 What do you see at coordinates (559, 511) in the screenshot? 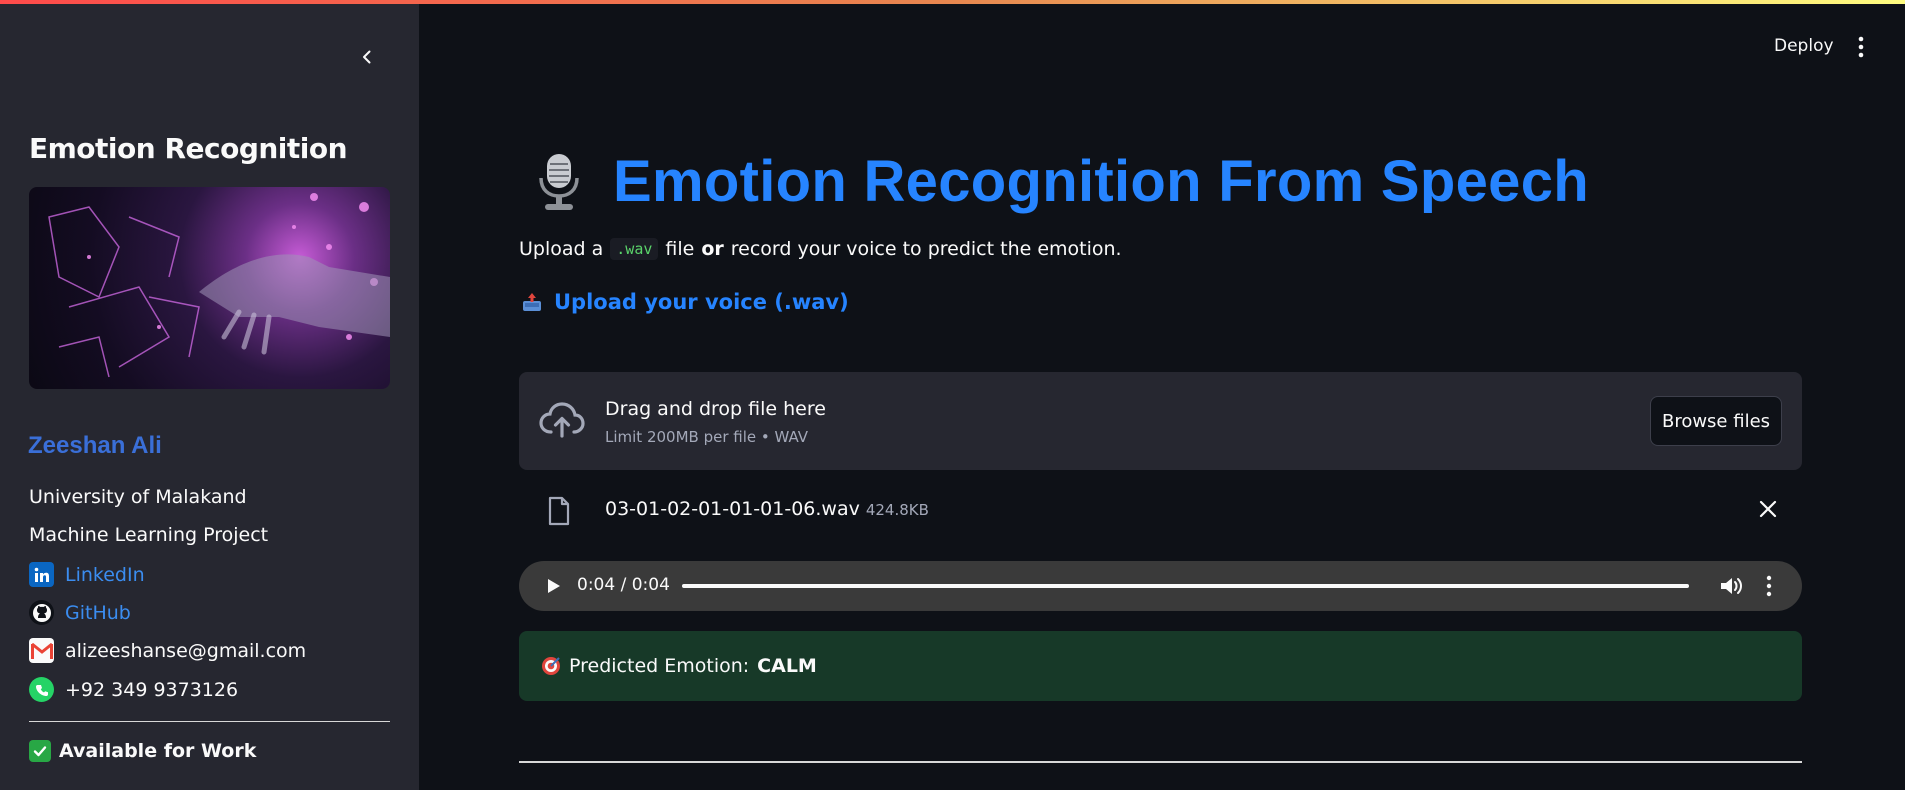
I see `file-icon` at bounding box center [559, 511].